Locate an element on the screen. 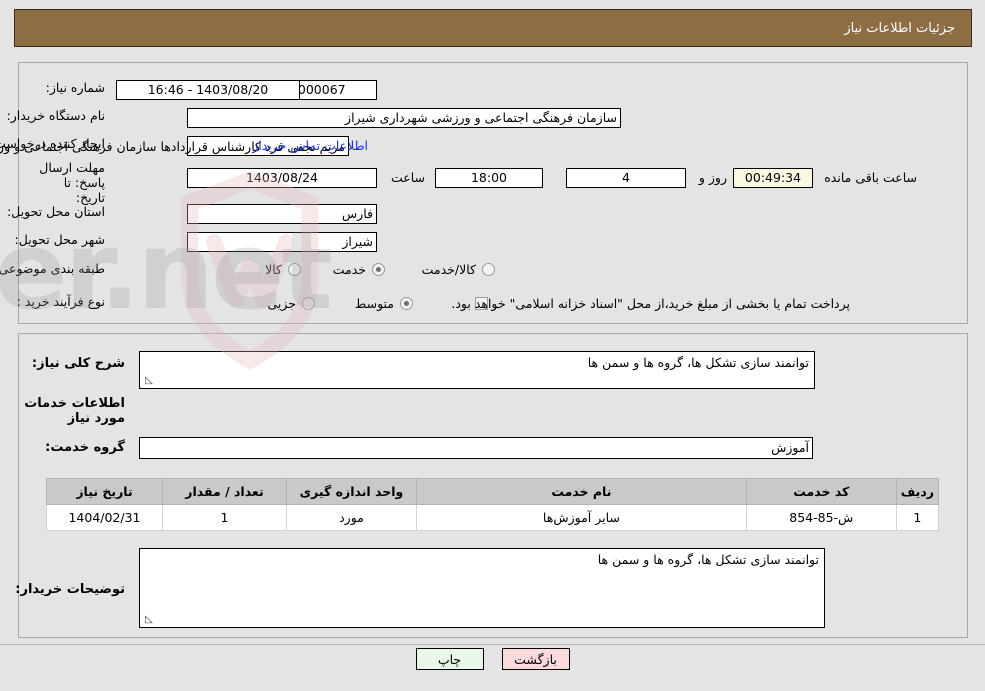  cell-quantity: 1 is located at coordinates (224, 517).